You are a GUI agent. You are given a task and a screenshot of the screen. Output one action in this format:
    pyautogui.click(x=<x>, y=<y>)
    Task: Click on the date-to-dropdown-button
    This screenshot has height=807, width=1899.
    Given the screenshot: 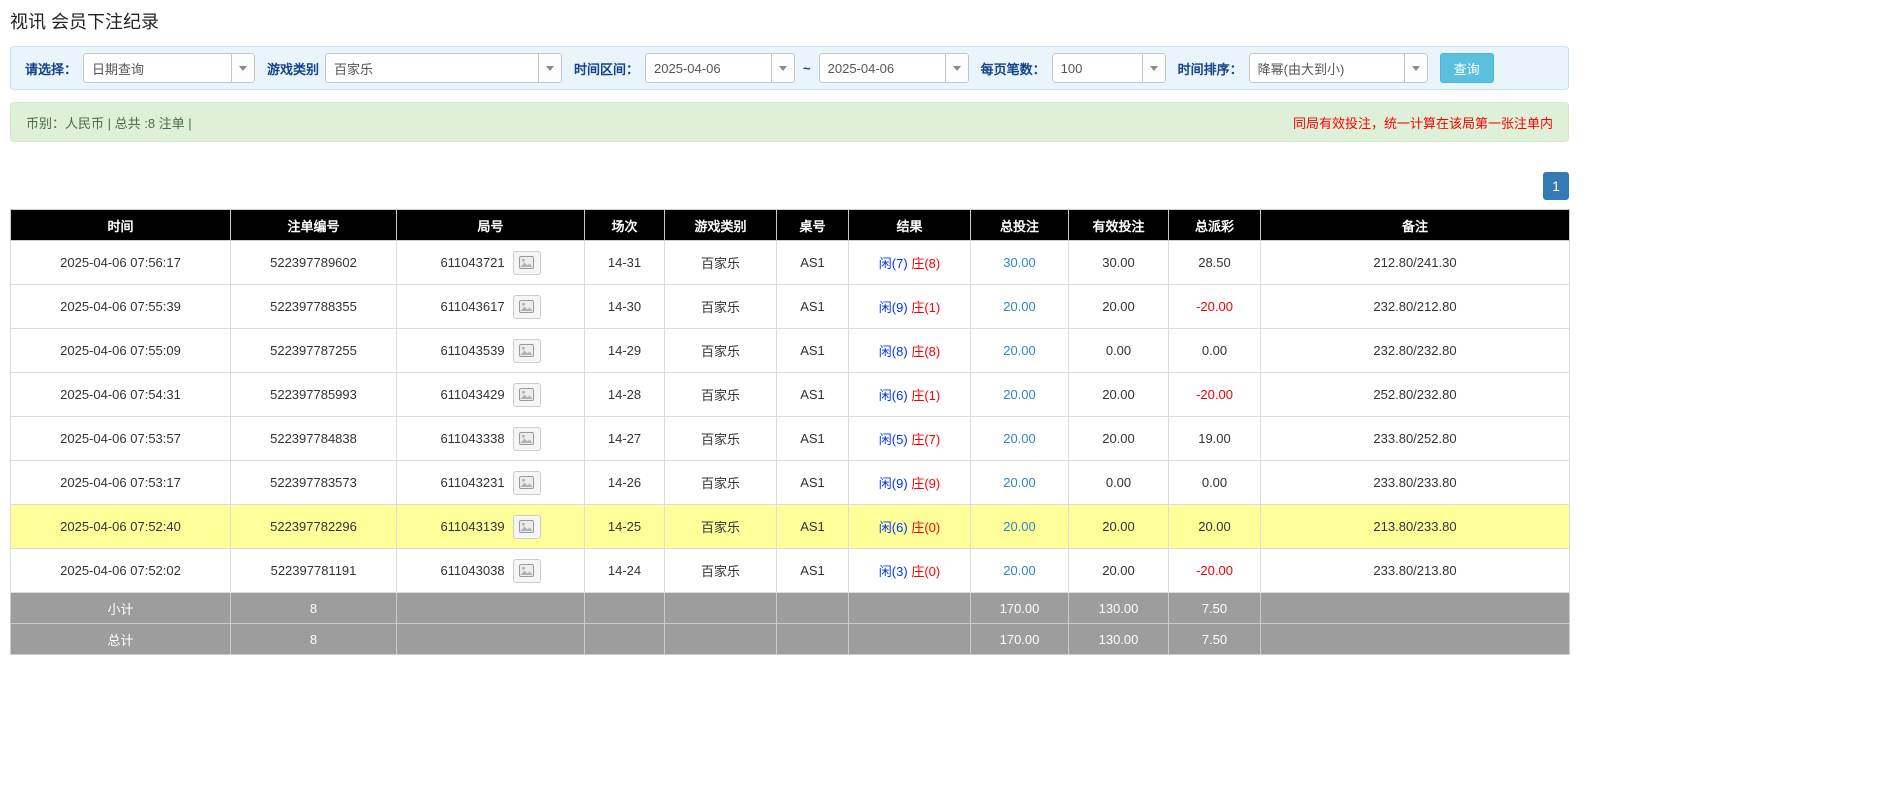 What is the action you would take?
    pyautogui.click(x=956, y=68)
    